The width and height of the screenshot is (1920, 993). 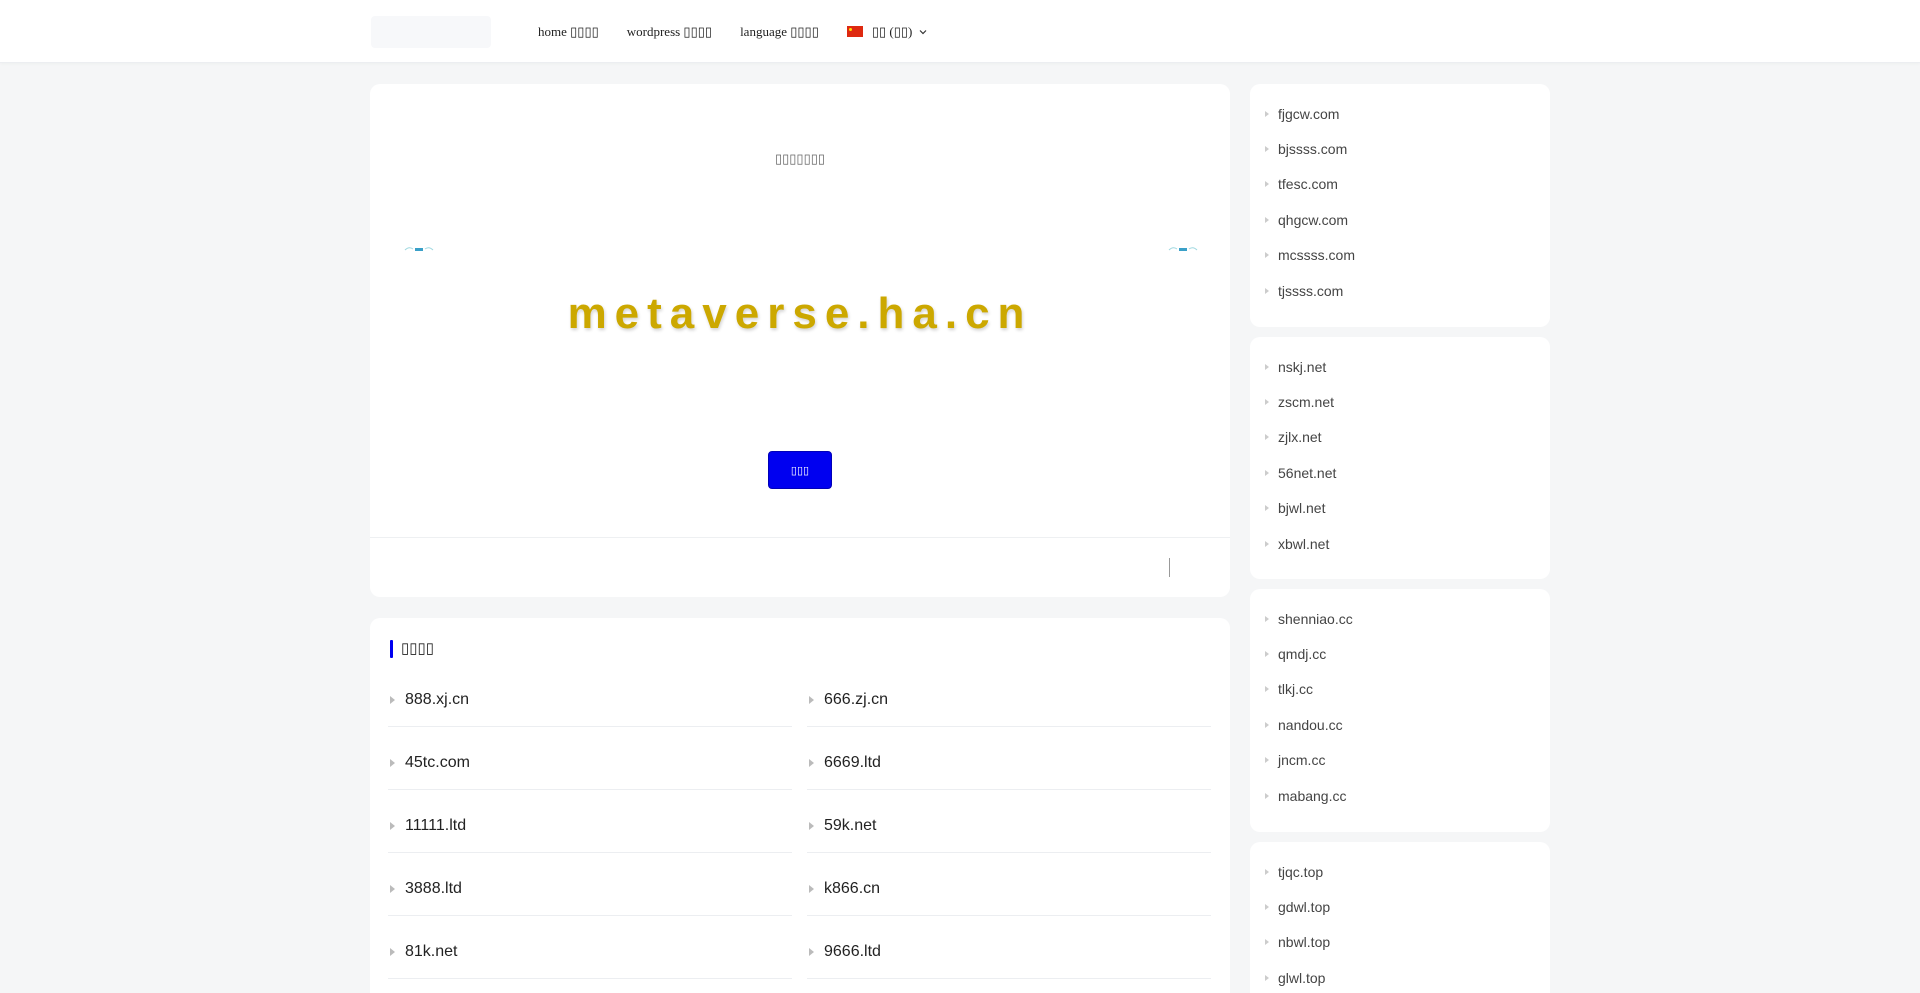 I want to click on list-item: 59k.net, so click(x=1009, y=821).